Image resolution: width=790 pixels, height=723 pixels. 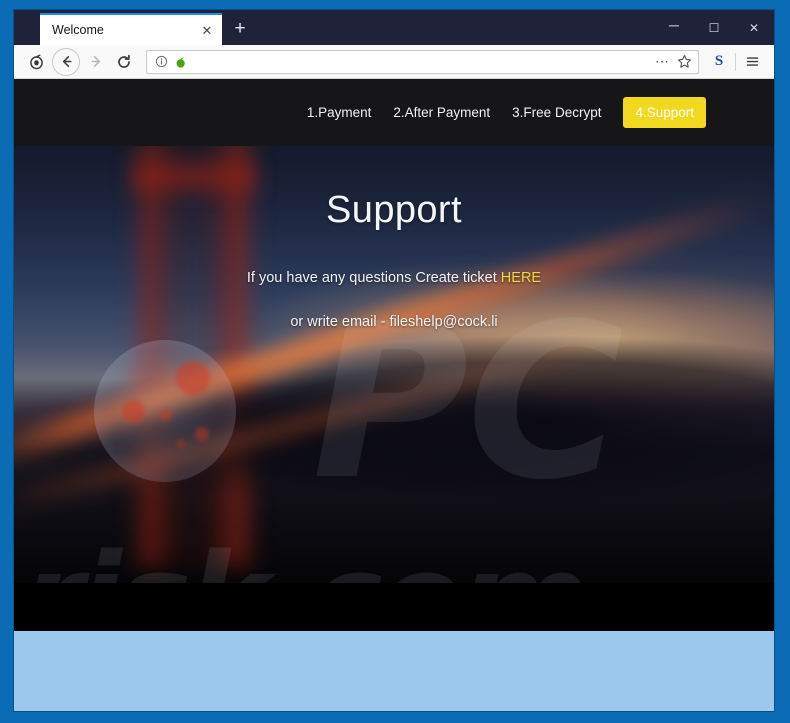 I want to click on maximize-icon: ☐, so click(x=714, y=27).